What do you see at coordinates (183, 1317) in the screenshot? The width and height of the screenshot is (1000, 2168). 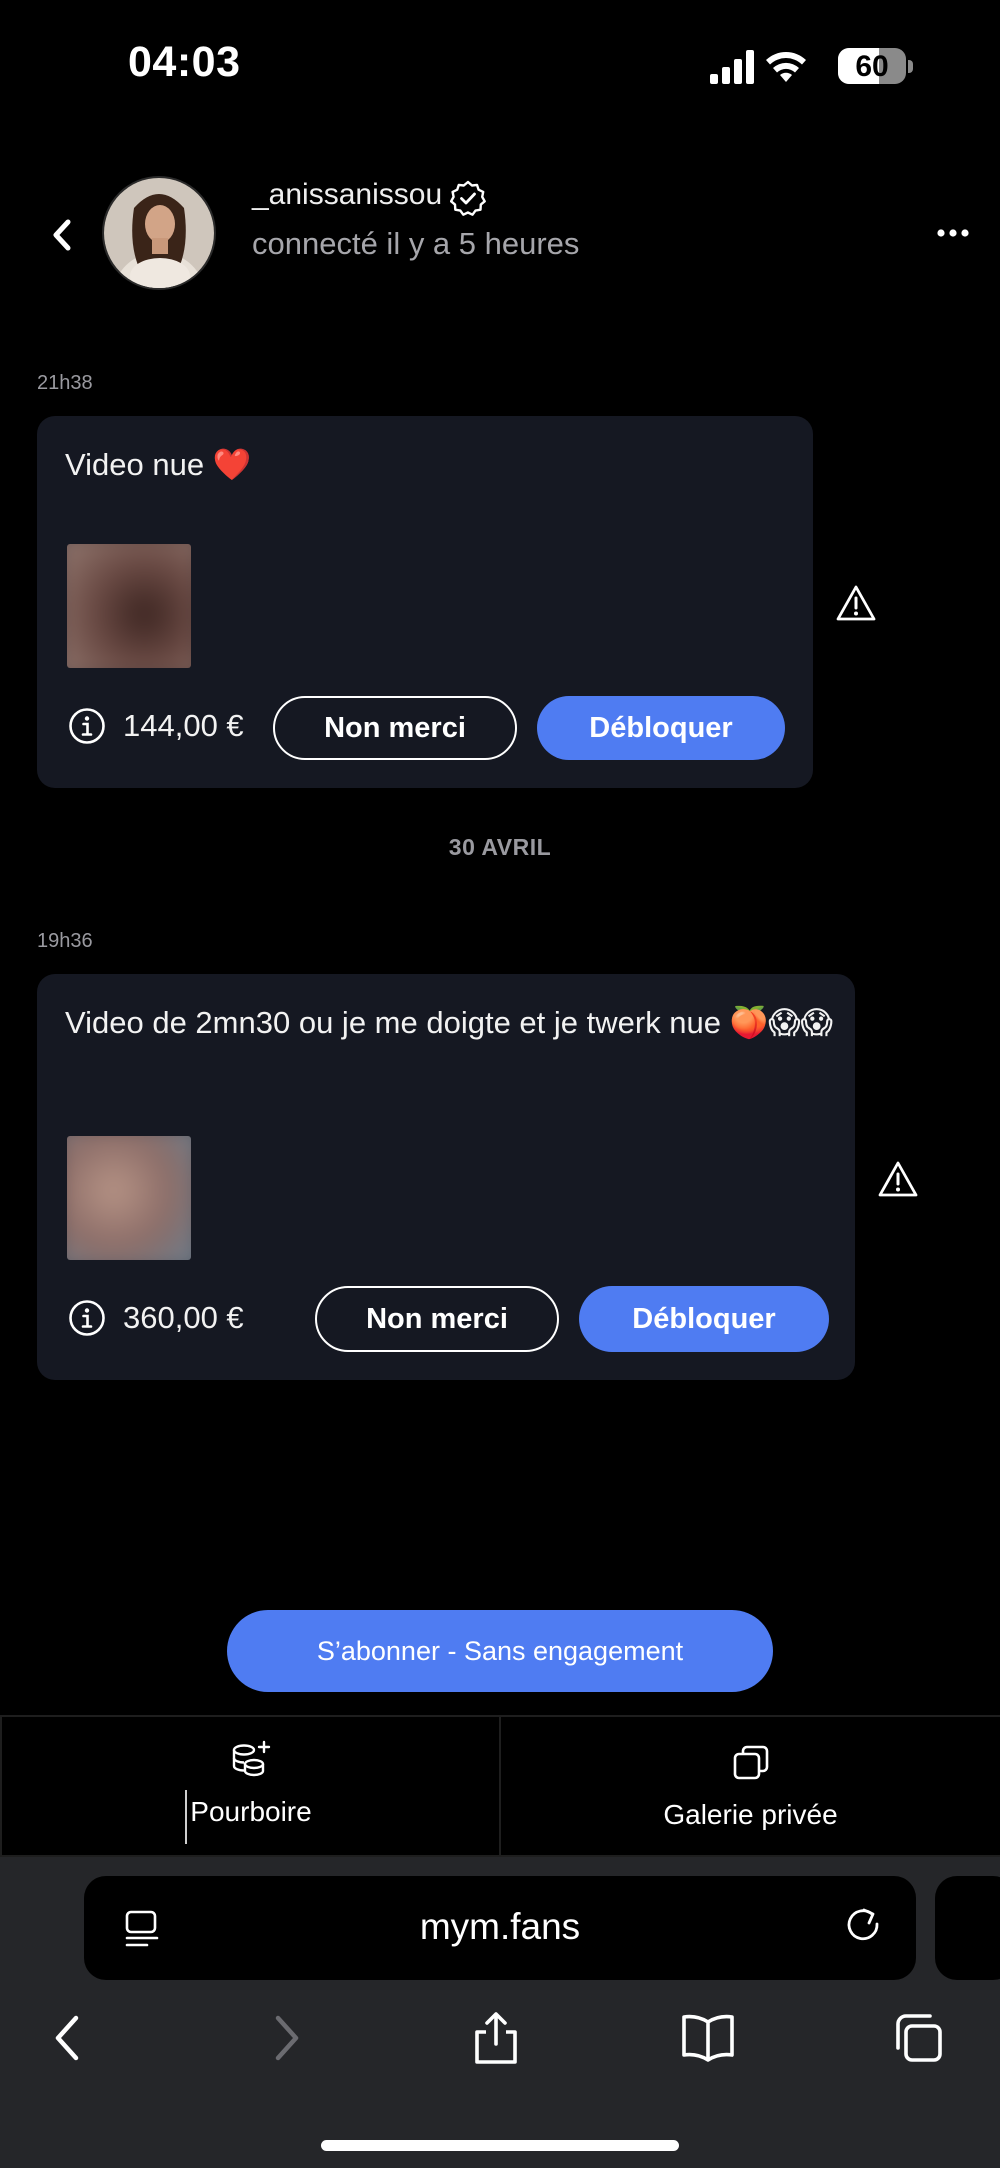 I see `price: 360,00 €` at bounding box center [183, 1317].